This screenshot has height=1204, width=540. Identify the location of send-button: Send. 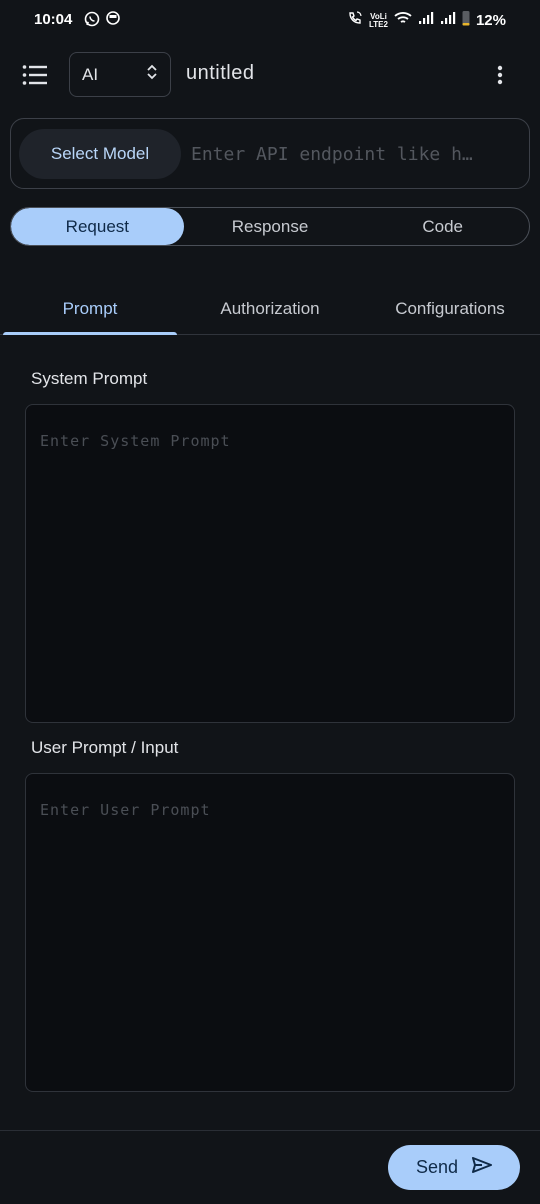
(454, 1167).